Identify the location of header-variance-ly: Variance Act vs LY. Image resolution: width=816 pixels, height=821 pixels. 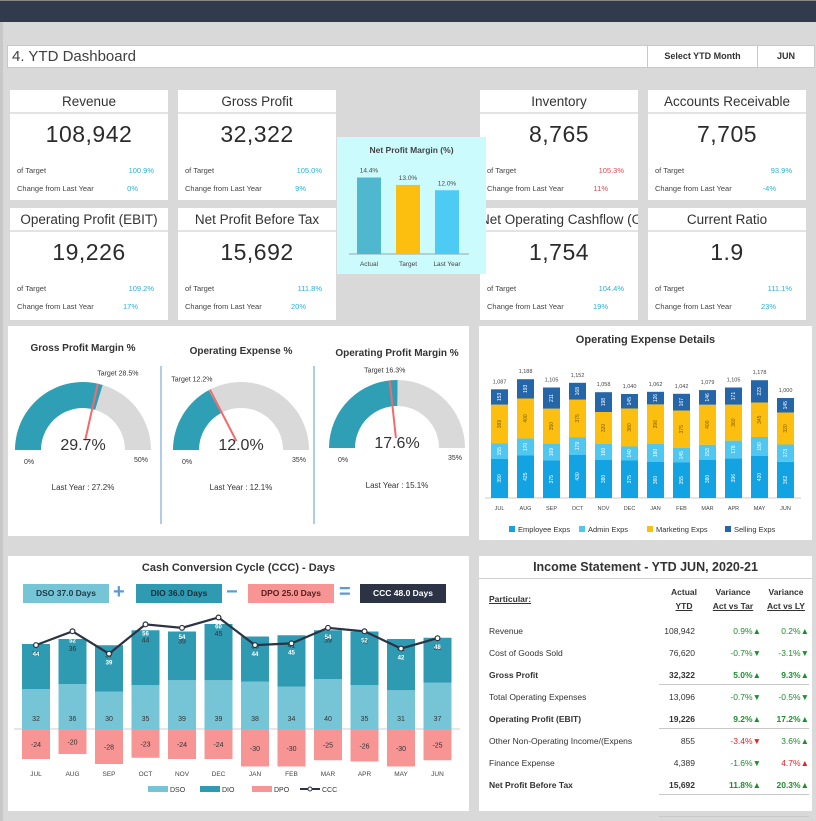
(786, 599).